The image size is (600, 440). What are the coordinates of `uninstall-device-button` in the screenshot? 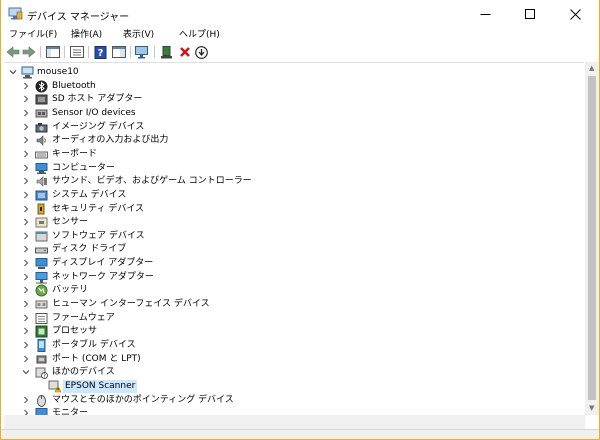 It's located at (184, 52).